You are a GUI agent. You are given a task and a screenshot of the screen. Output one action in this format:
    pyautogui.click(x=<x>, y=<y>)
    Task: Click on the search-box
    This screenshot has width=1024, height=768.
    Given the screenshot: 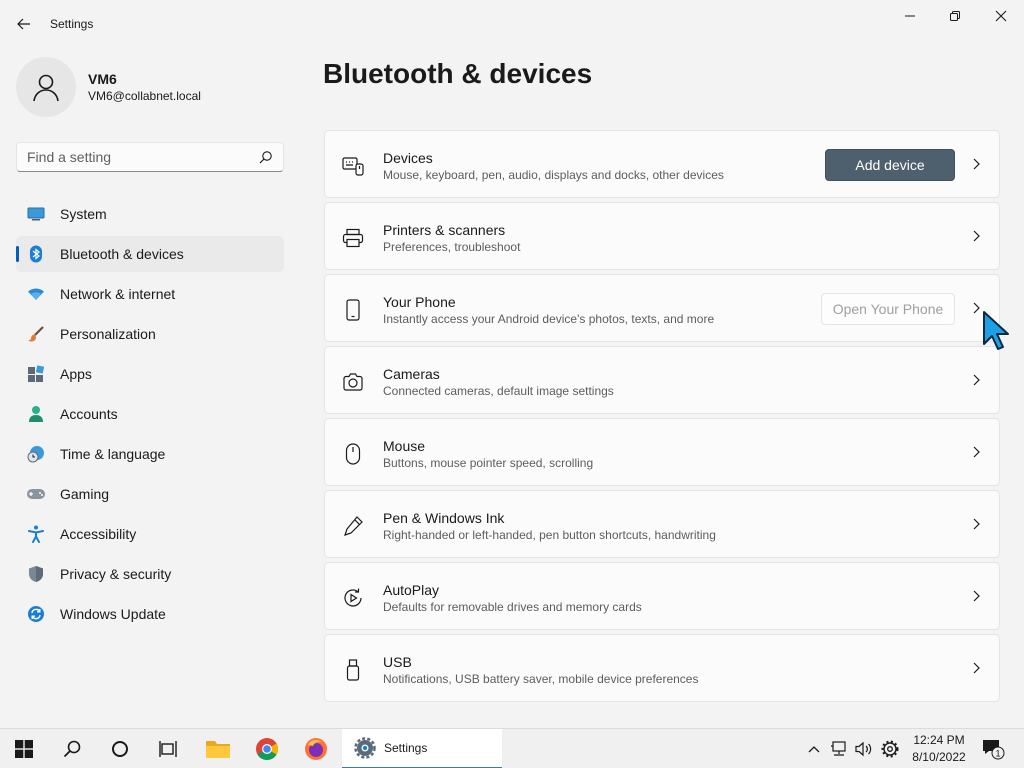 What is the action you would take?
    pyautogui.click(x=150, y=157)
    